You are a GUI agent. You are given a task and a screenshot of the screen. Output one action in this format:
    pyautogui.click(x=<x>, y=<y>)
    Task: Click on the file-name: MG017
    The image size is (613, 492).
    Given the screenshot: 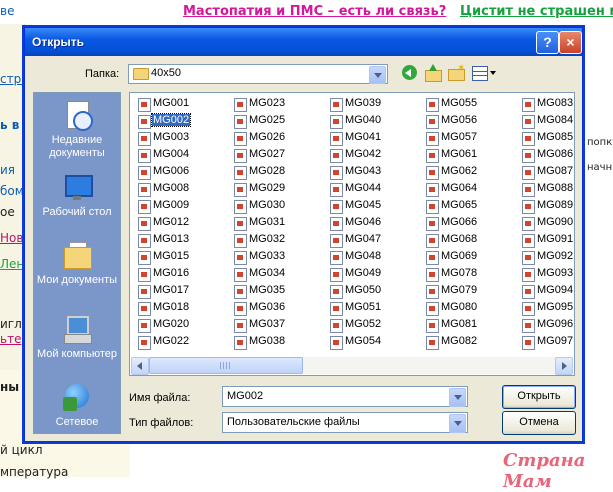 What is the action you would take?
    pyautogui.click(x=171, y=290)
    